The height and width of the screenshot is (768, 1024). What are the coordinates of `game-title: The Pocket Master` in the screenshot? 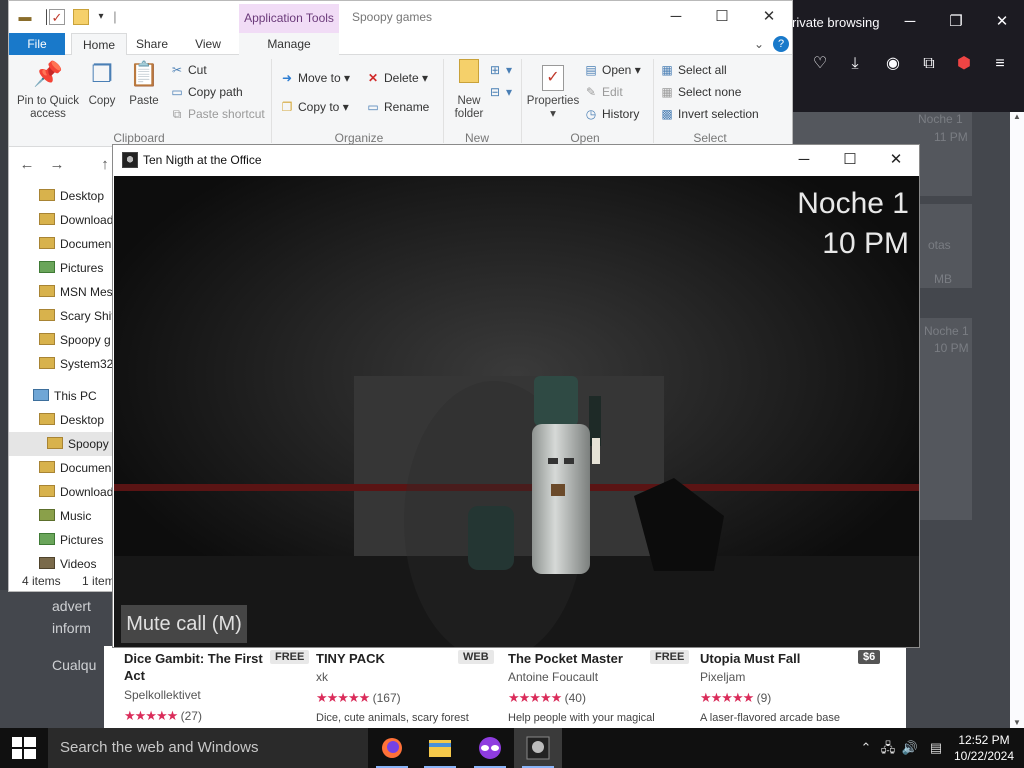 It's located at (578, 658).